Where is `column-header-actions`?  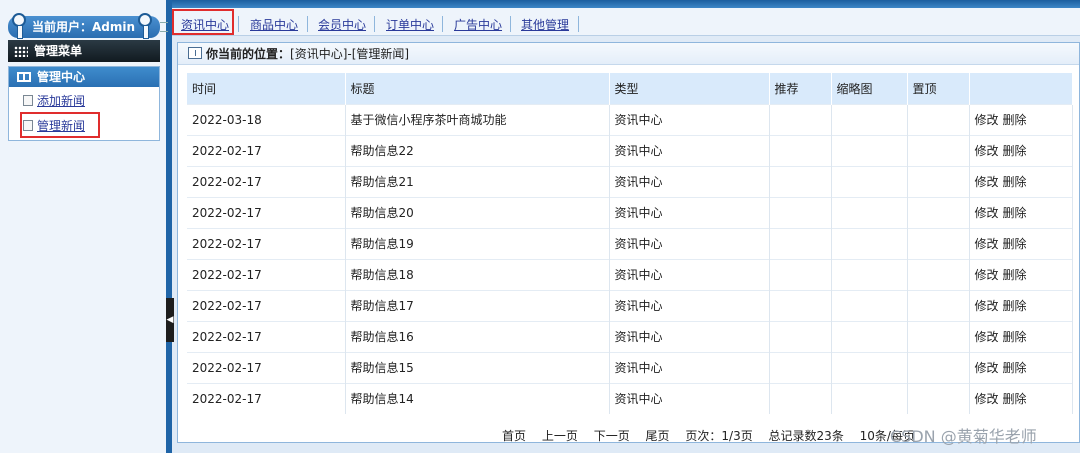 column-header-actions is located at coordinates (1021, 88).